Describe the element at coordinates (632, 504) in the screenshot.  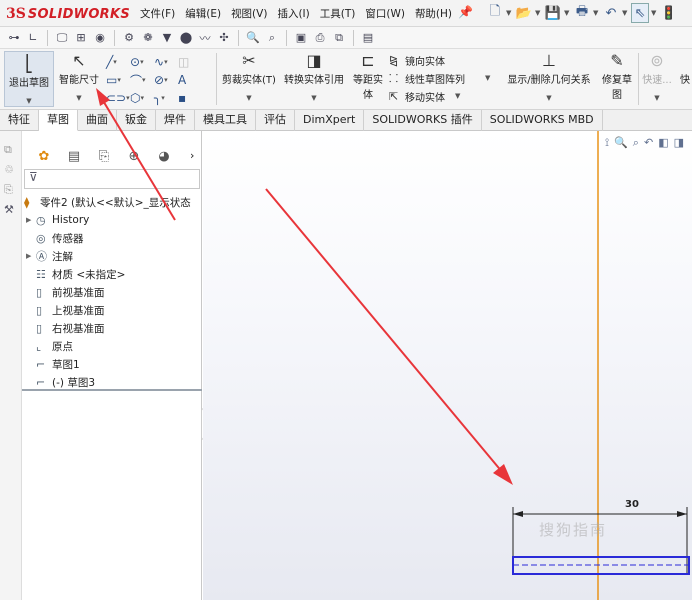
I see `dimension-value: 30` at that location.